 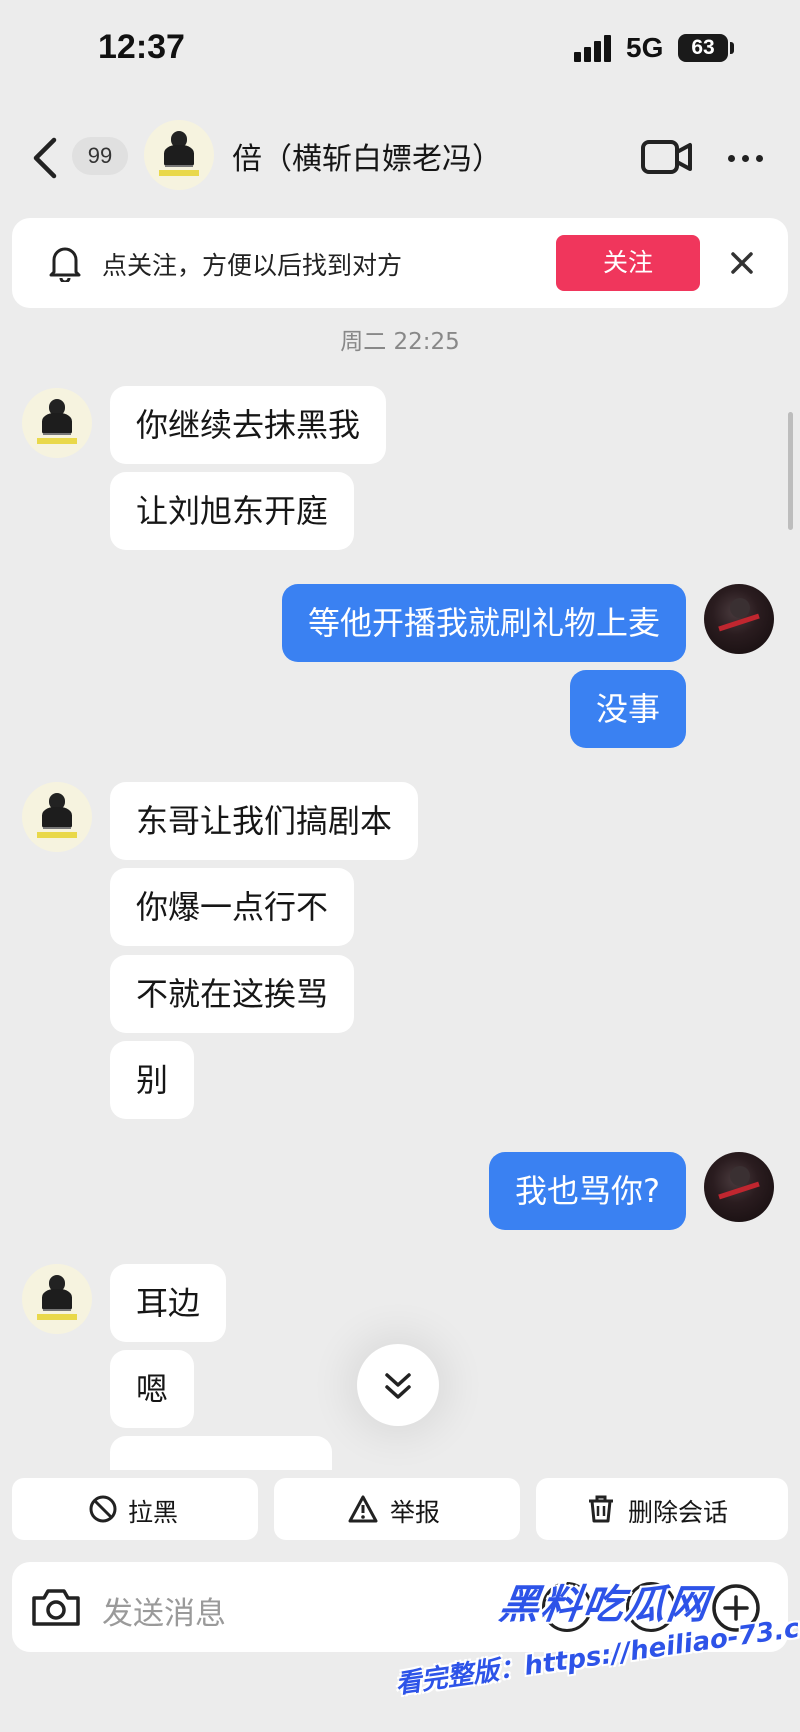 I want to click on report-label: 举报, so click(x=415, y=1512).